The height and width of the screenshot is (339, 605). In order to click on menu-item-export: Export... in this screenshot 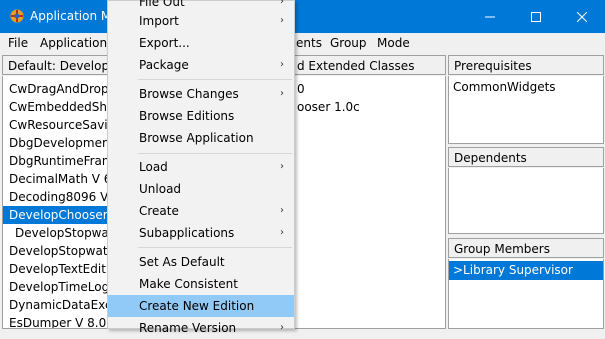, I will do `click(201, 43)`.